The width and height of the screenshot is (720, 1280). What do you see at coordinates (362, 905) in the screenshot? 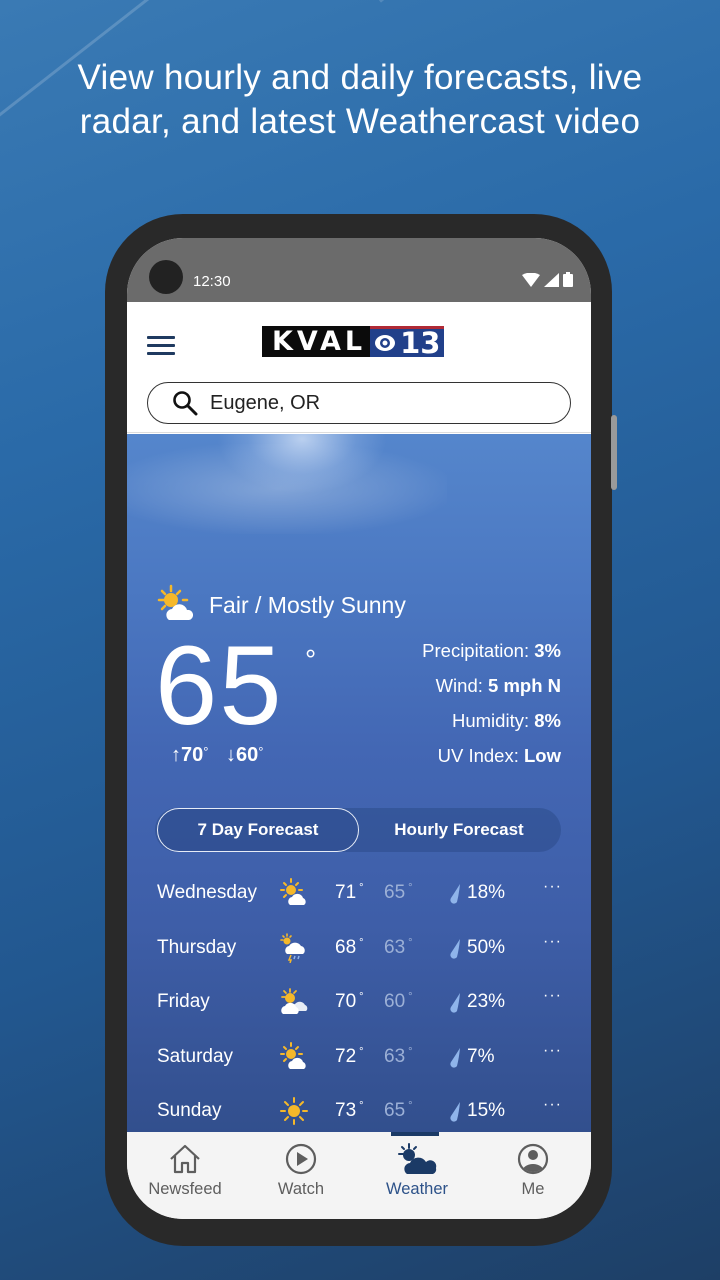
I see `forecast-row: Wednesday 71 ° 65 ° 18% ···` at bounding box center [362, 905].